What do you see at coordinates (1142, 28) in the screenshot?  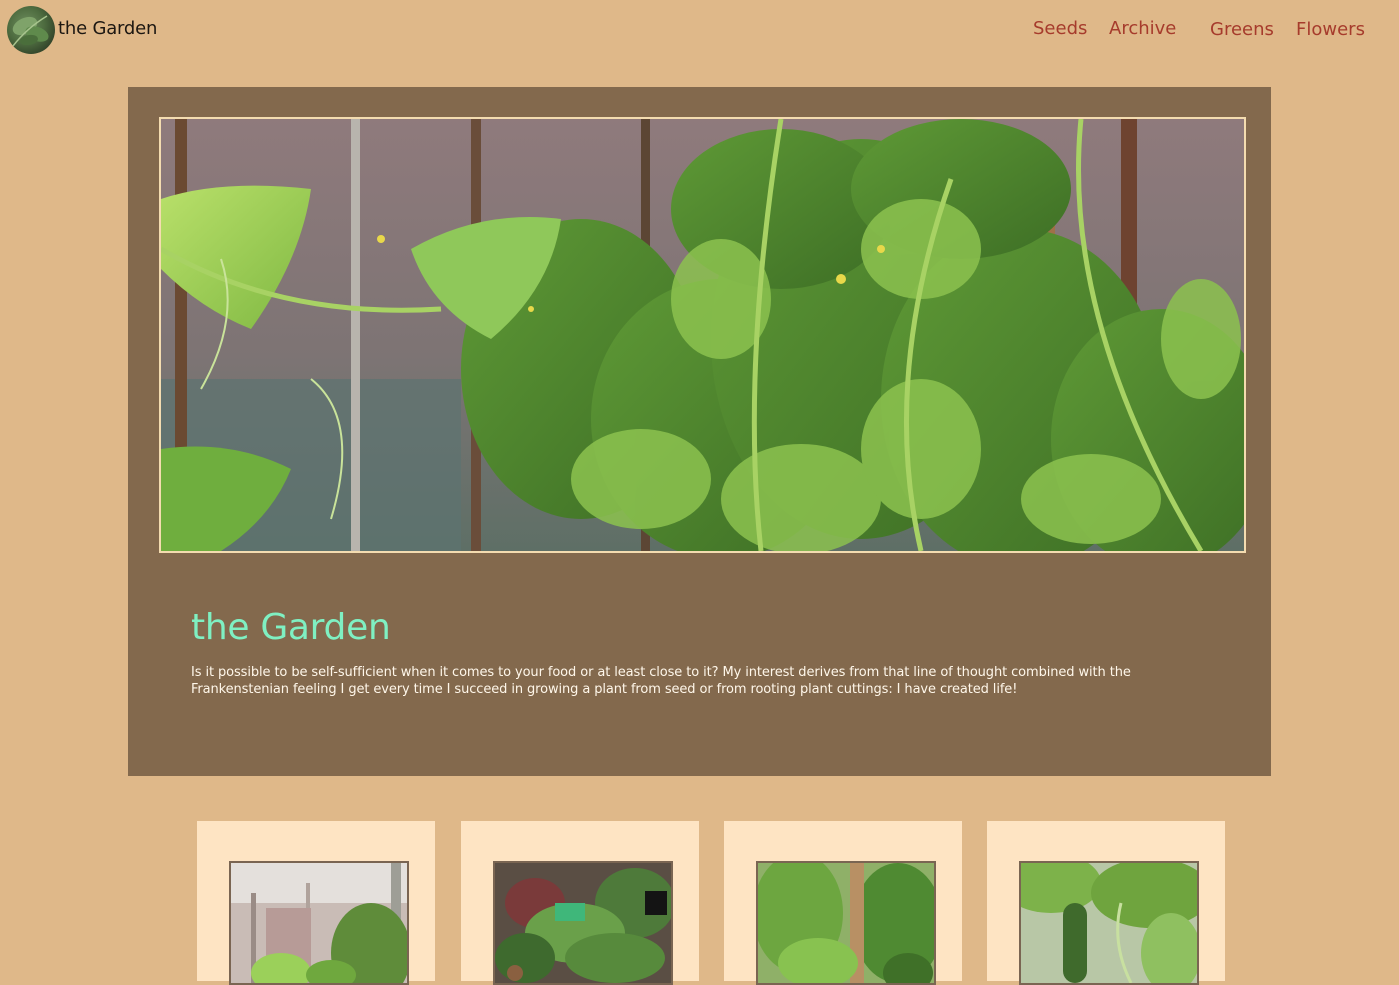 I see `nav-archive-link: Archive` at bounding box center [1142, 28].